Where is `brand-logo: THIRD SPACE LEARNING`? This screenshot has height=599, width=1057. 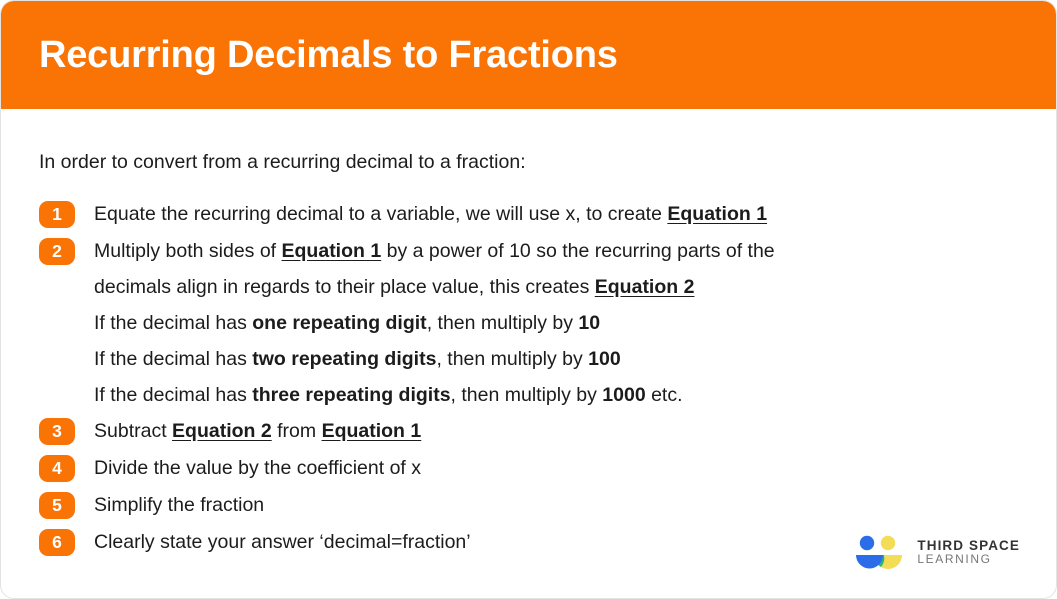 brand-logo: THIRD SPACE LEARNING is located at coordinates (936, 552).